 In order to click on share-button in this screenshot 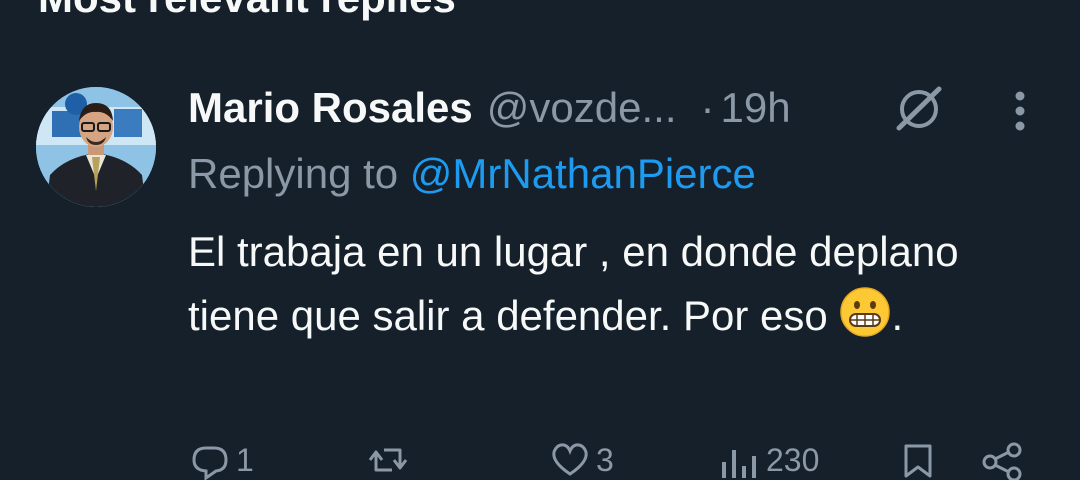, I will do `click(1002, 460)`.